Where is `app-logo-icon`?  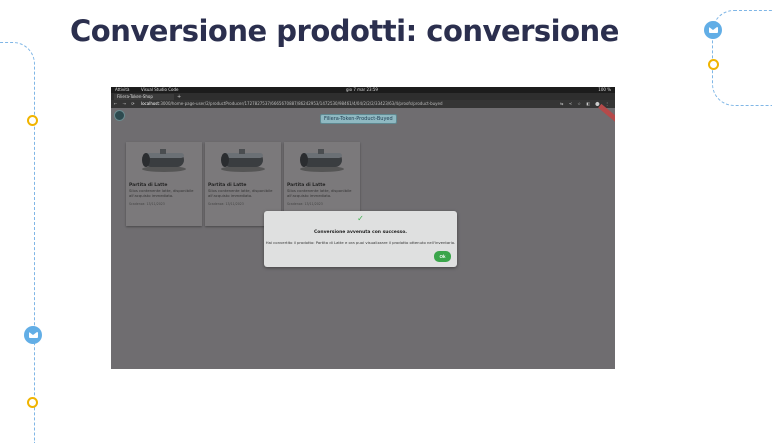 app-logo-icon is located at coordinates (119, 115).